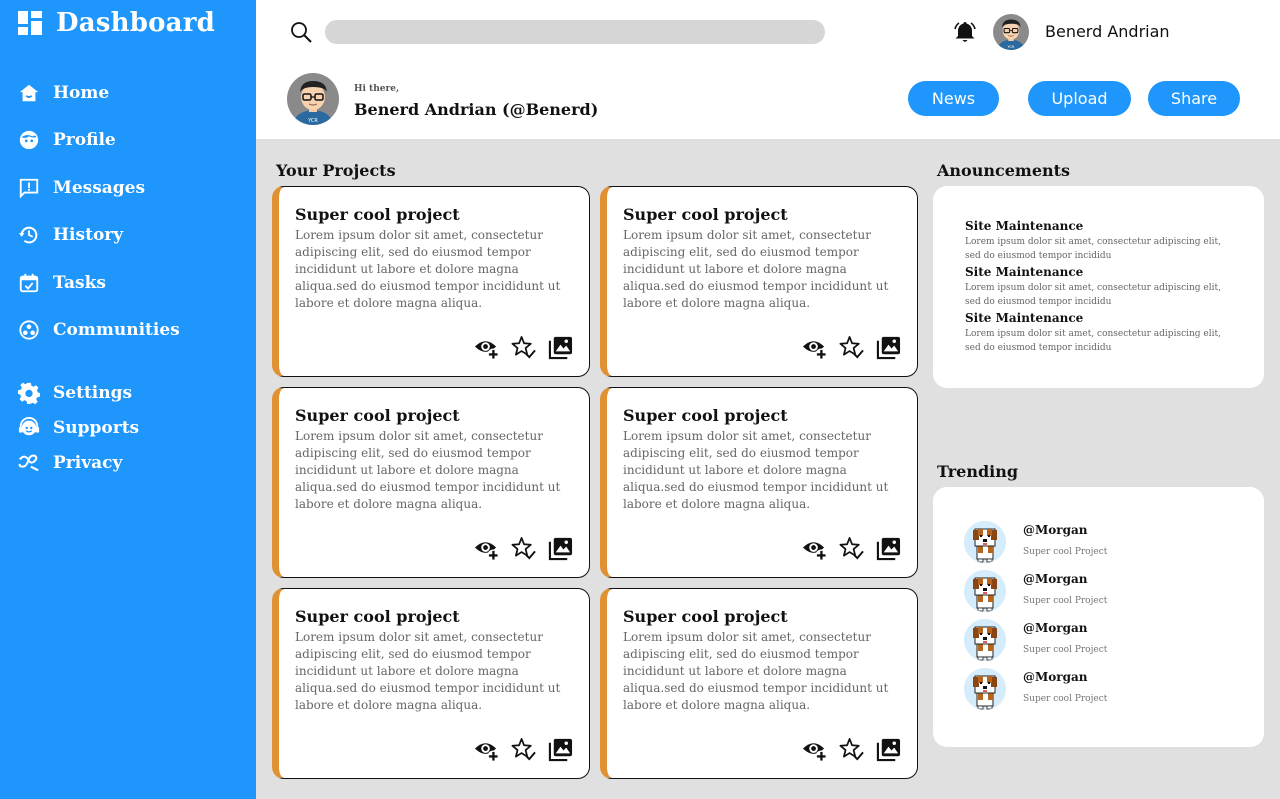  Describe the element at coordinates (336, 170) in the screenshot. I see `projects-title: Your Projects` at that location.